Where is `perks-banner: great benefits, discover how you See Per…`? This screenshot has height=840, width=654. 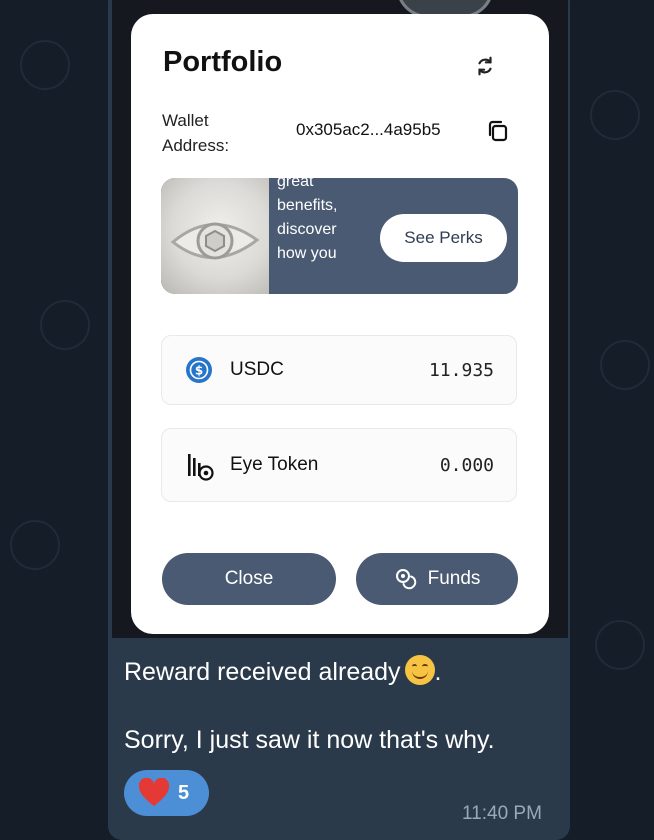
perks-banner: great benefits, discover how you See Per… is located at coordinates (339, 236).